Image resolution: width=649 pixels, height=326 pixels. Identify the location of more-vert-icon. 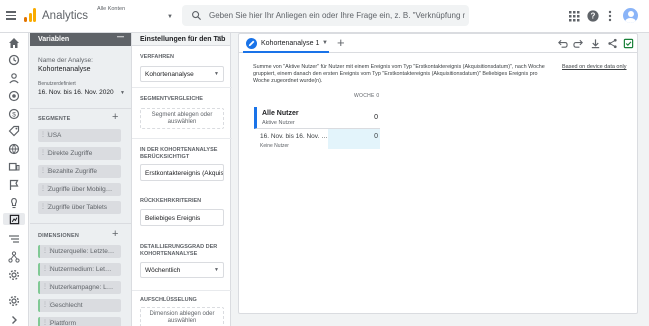
(610, 16).